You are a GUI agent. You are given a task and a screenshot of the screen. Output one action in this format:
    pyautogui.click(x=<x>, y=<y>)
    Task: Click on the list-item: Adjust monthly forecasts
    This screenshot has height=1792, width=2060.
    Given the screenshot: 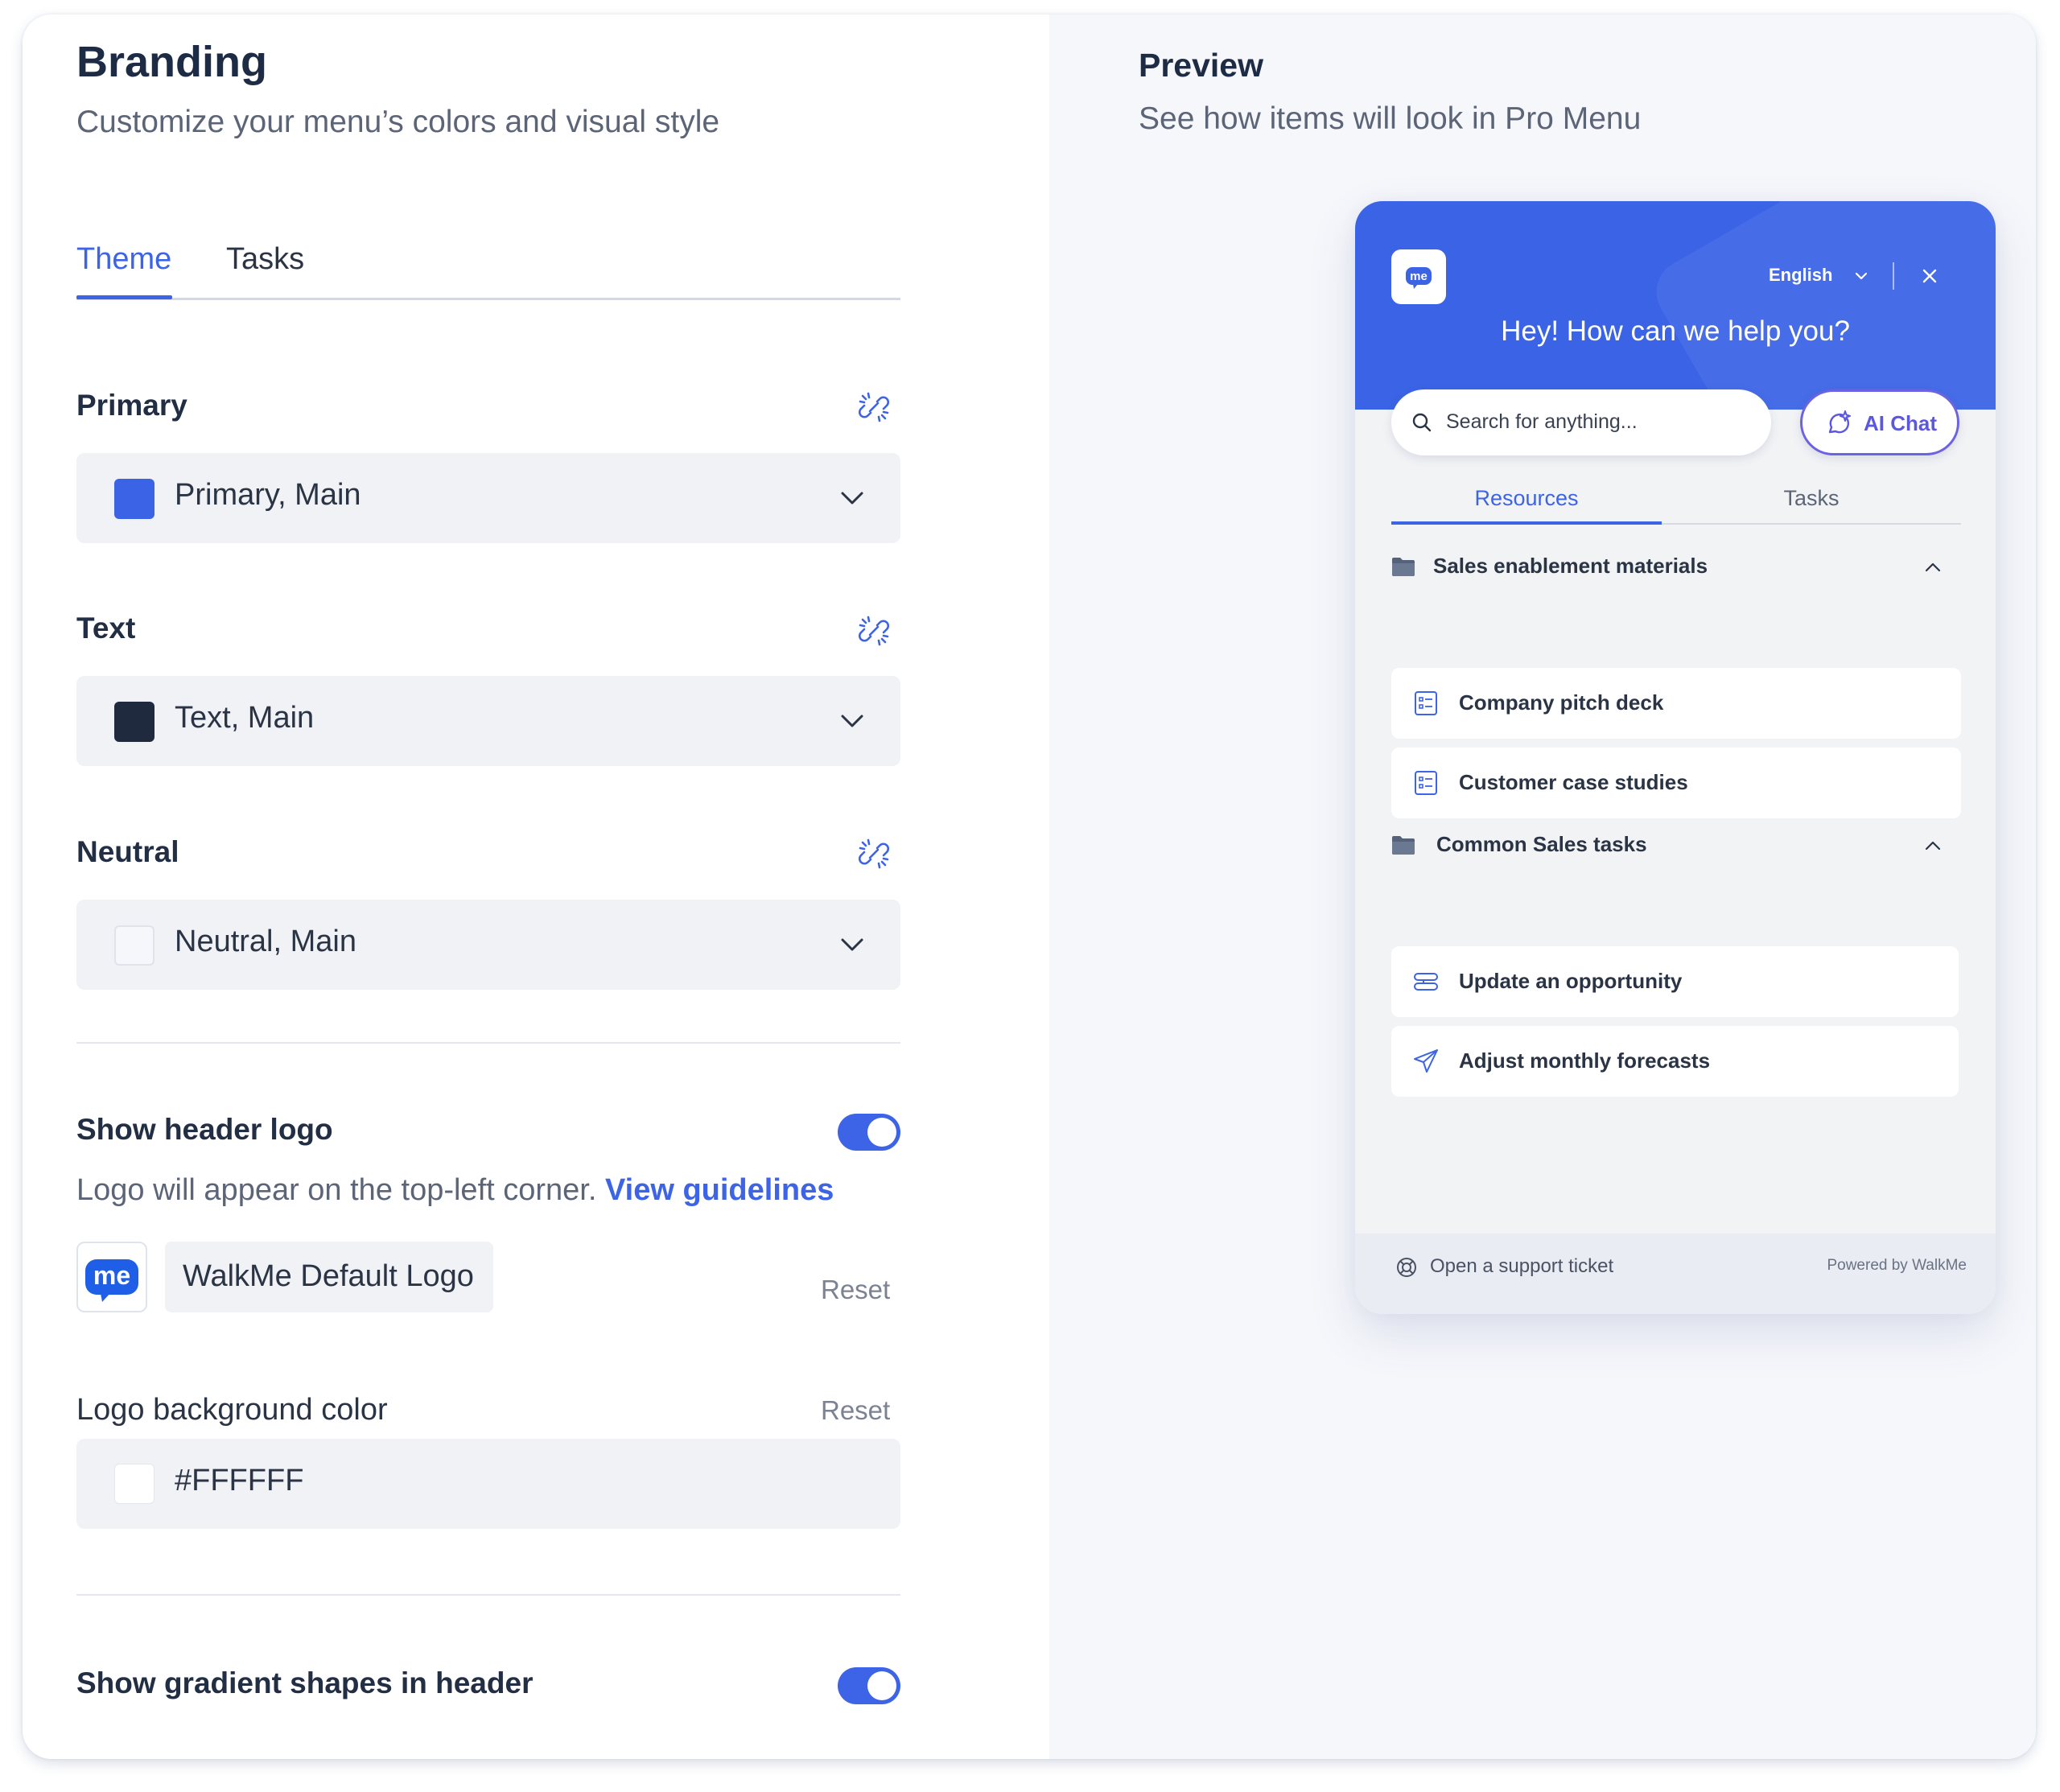 What is the action you would take?
    pyautogui.click(x=1675, y=1061)
    